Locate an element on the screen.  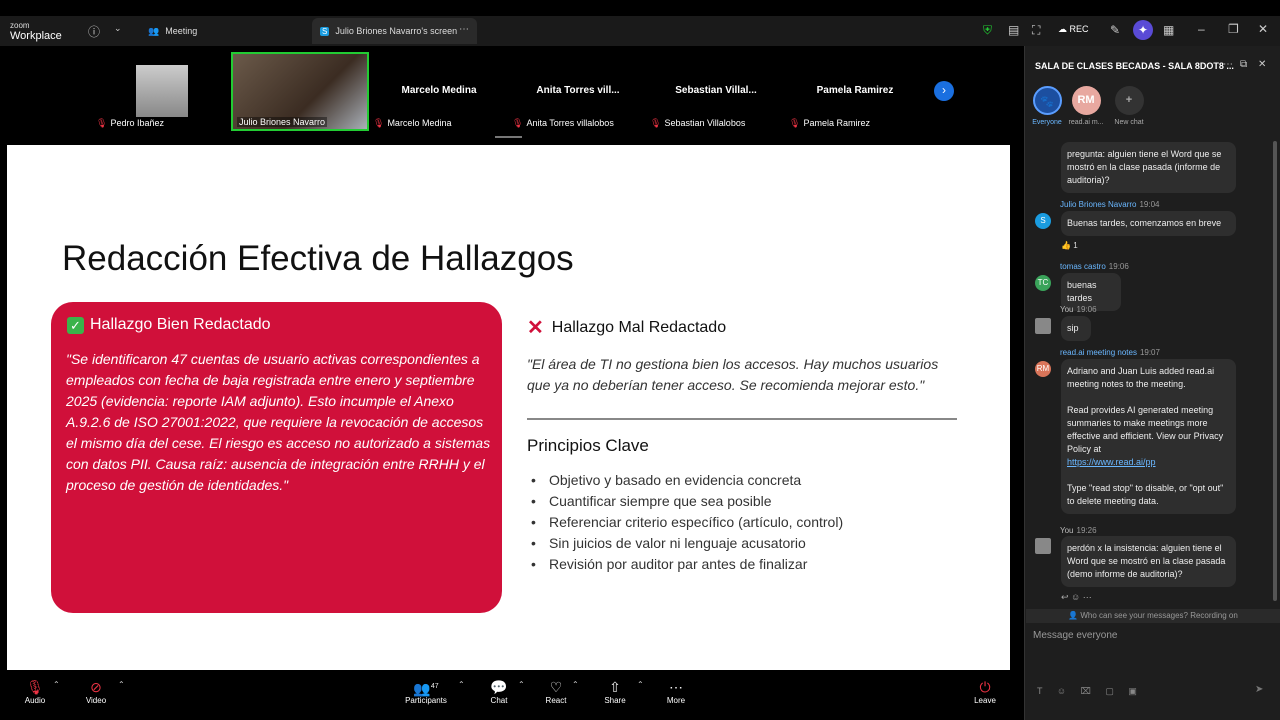
rec-indicator: ☁ REC is located at coordinates (1073, 29).